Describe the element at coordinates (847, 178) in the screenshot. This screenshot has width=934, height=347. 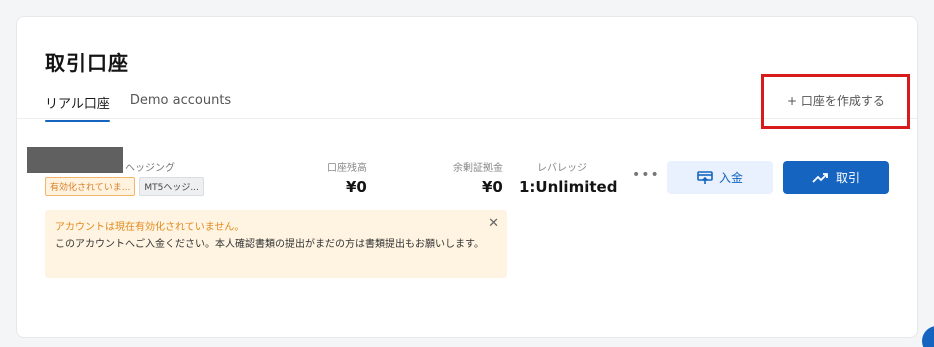
I see `trade-label: 取引` at that location.